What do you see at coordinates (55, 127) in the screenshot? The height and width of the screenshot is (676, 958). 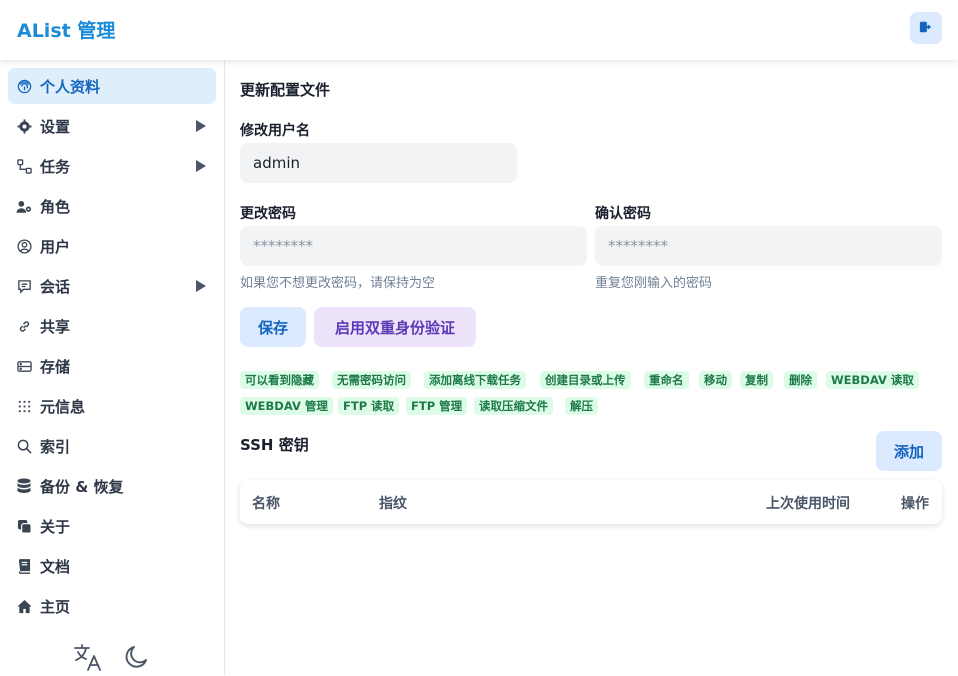 I see `sidebar-item-label: 设置` at bounding box center [55, 127].